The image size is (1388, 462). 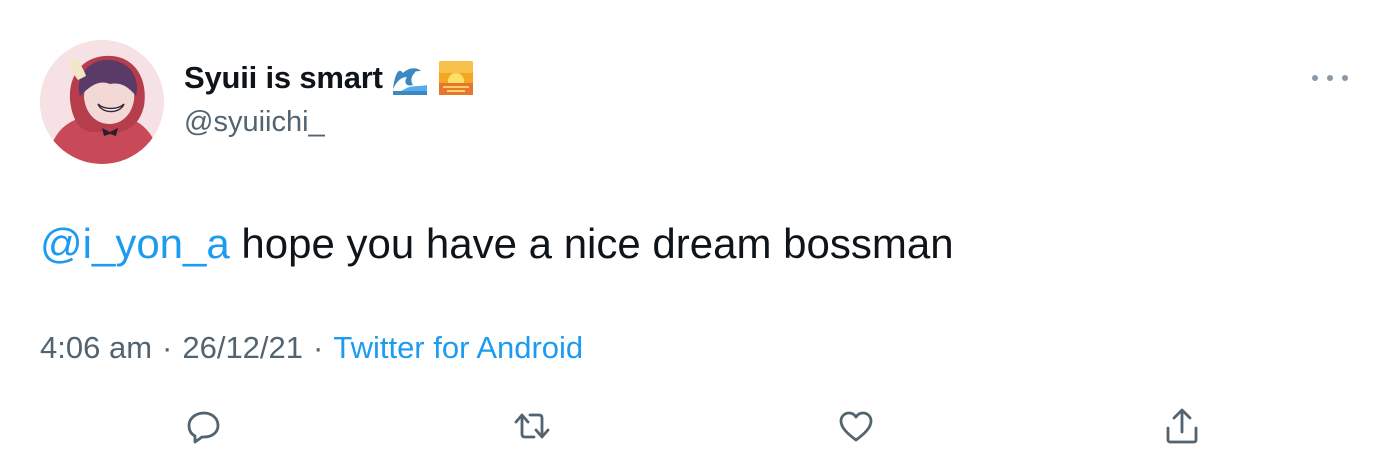 I want to click on more-options-icon, so click(x=1330, y=78).